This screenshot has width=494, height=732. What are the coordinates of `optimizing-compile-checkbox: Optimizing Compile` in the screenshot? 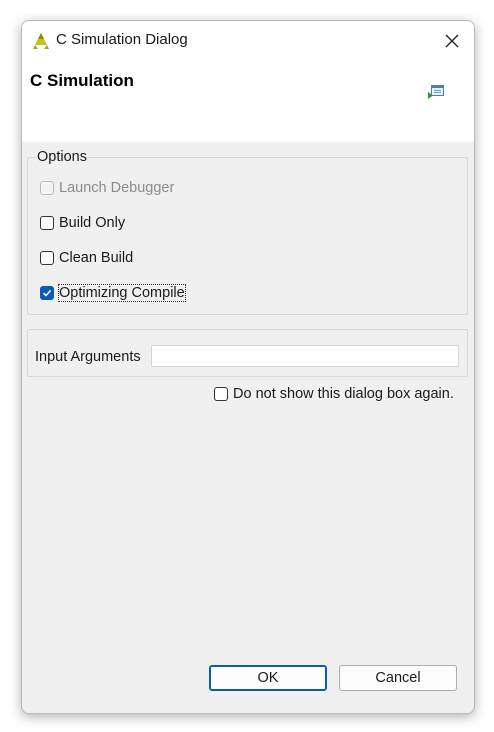 It's located at (113, 293).